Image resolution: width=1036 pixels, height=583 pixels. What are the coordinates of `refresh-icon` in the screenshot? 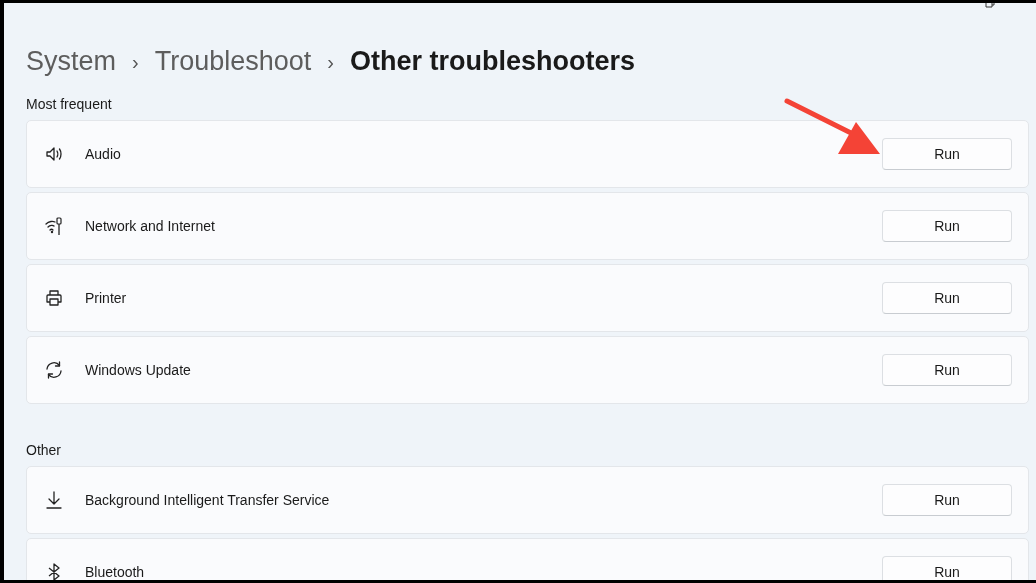 It's located at (54, 370).